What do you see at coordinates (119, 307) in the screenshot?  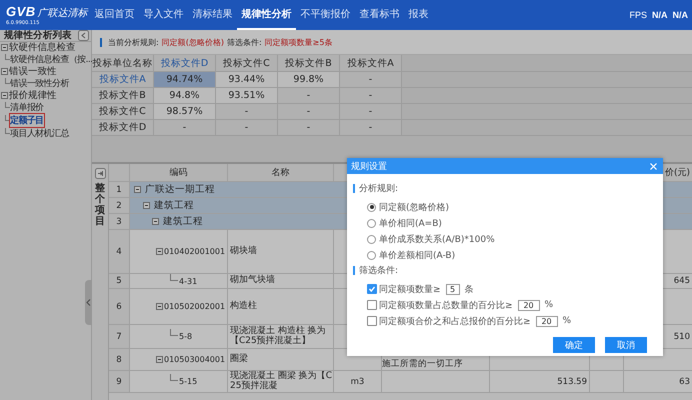 I see `row-number: 6` at bounding box center [119, 307].